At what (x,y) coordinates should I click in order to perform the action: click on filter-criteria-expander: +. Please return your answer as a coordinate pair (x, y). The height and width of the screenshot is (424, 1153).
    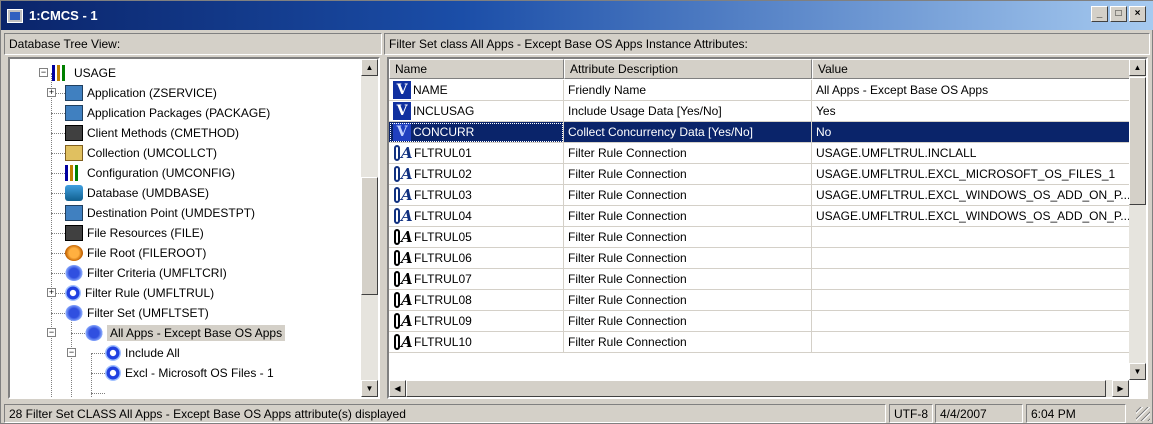
    Looking at the image, I should click on (51, 292).